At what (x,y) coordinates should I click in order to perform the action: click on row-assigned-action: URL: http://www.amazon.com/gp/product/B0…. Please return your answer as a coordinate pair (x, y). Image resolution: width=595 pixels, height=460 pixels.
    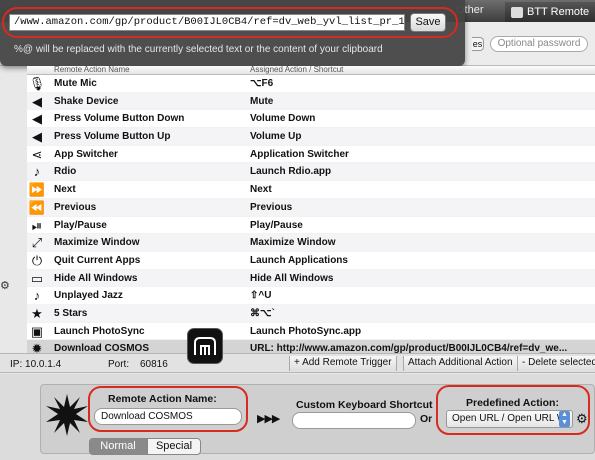
    Looking at the image, I should click on (409, 348).